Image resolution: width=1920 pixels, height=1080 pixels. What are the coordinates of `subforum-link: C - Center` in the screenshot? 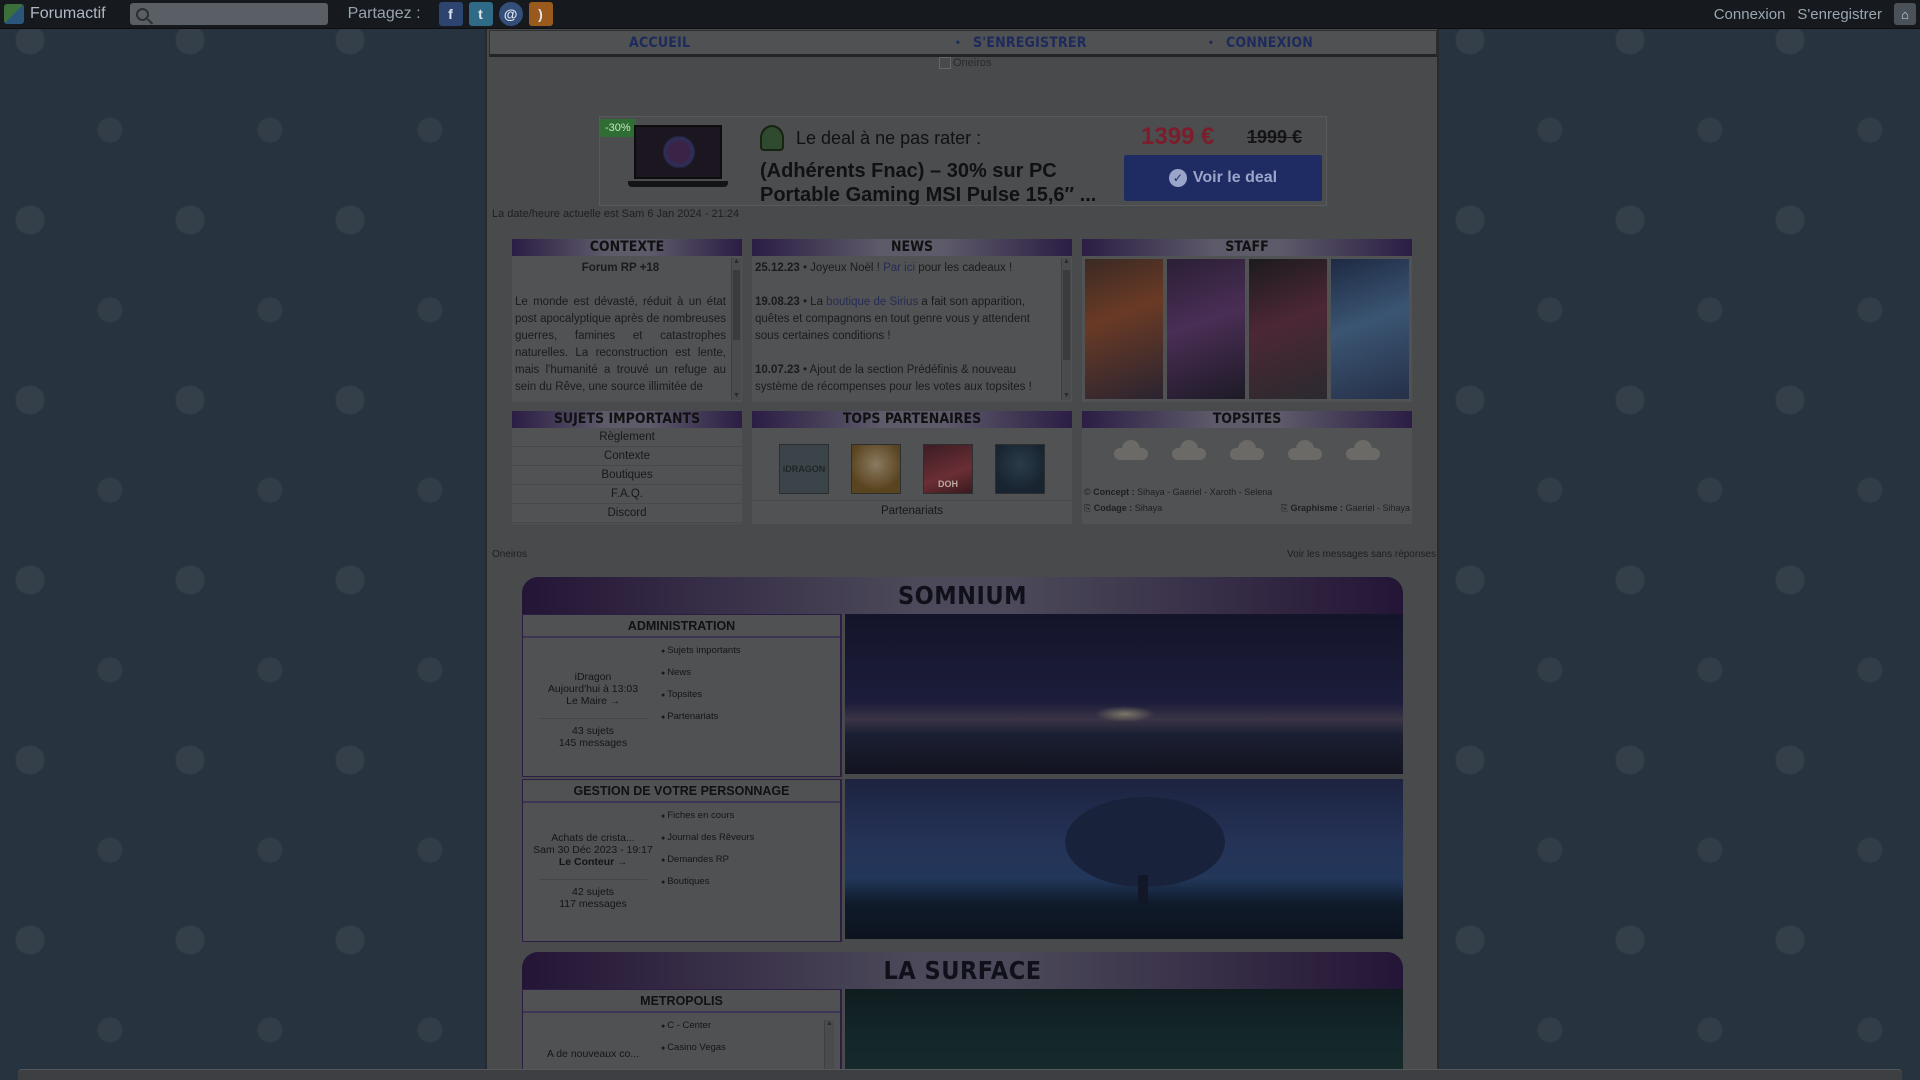 It's located at (693, 1031).